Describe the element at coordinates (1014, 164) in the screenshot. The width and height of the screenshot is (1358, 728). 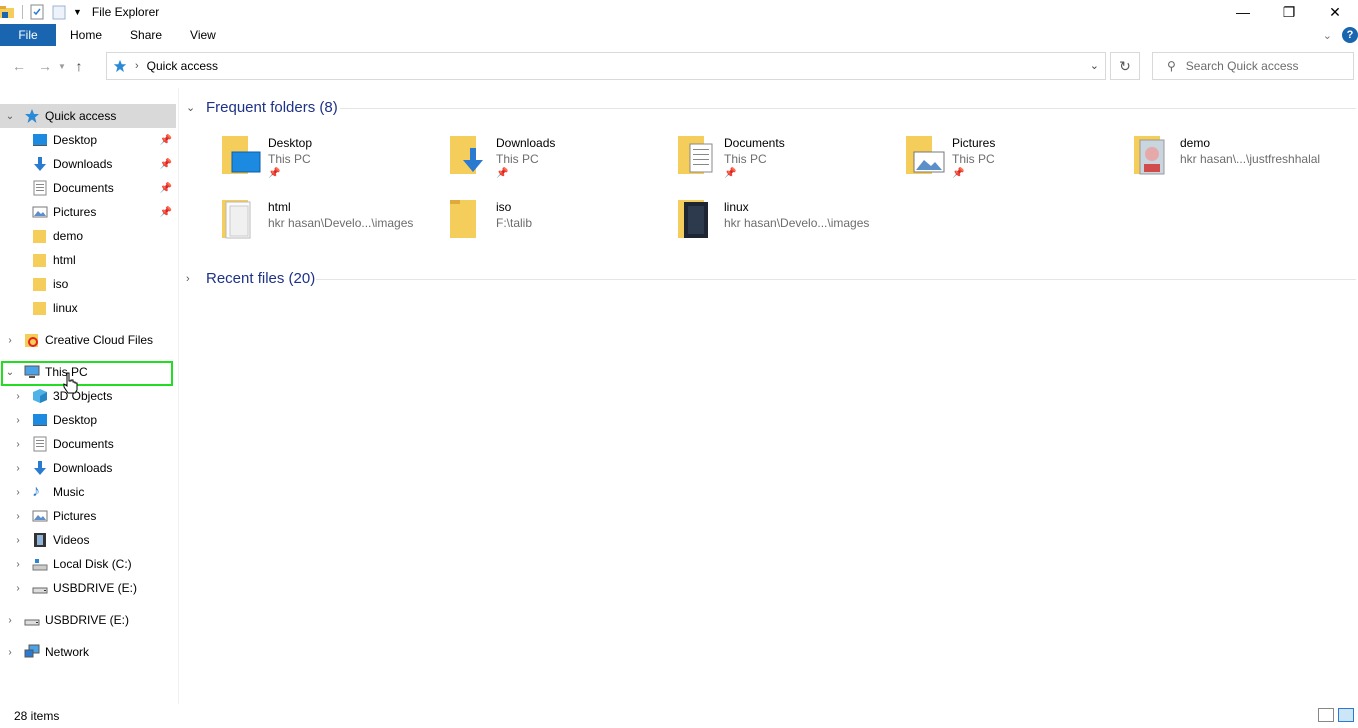
I see `folder-tile-pictures: Pictures This PC 📌` at that location.